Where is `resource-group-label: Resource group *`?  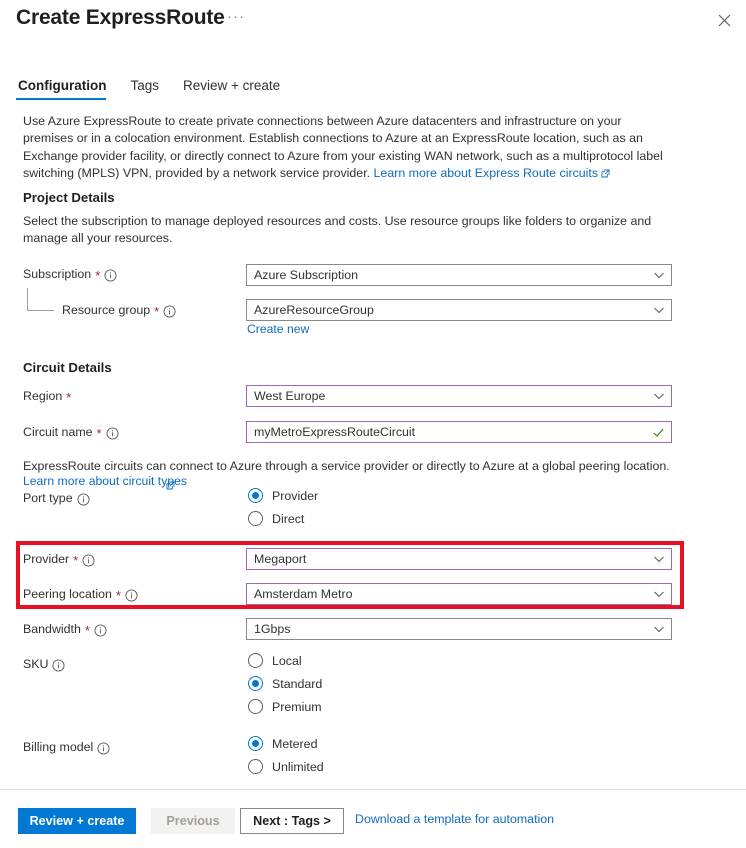 resource-group-label: Resource group * is located at coordinates (119, 311).